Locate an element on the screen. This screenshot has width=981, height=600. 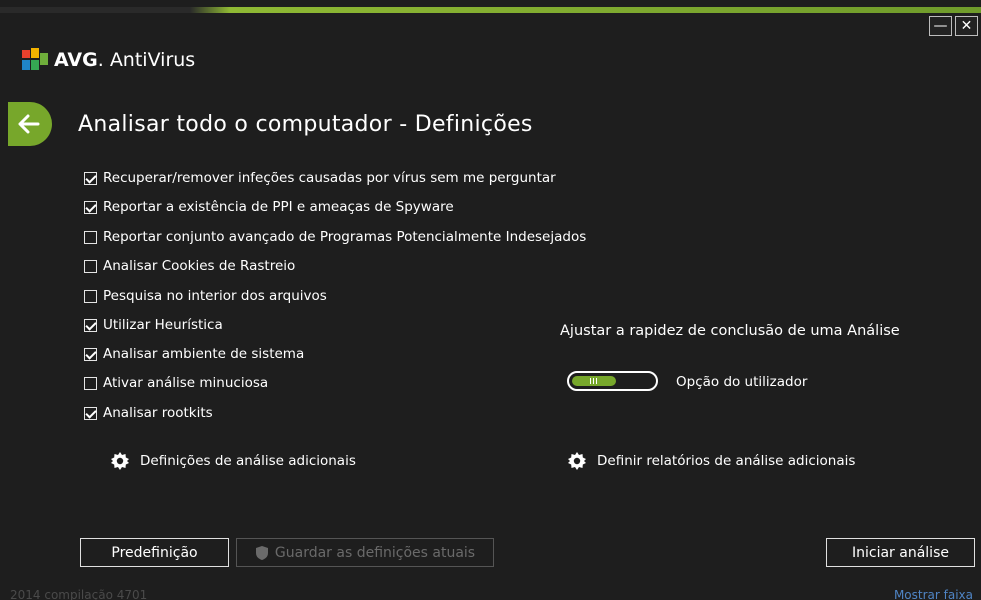
option-scan-archives: Pesquisa no interior dos arquivos is located at coordinates (205, 296).